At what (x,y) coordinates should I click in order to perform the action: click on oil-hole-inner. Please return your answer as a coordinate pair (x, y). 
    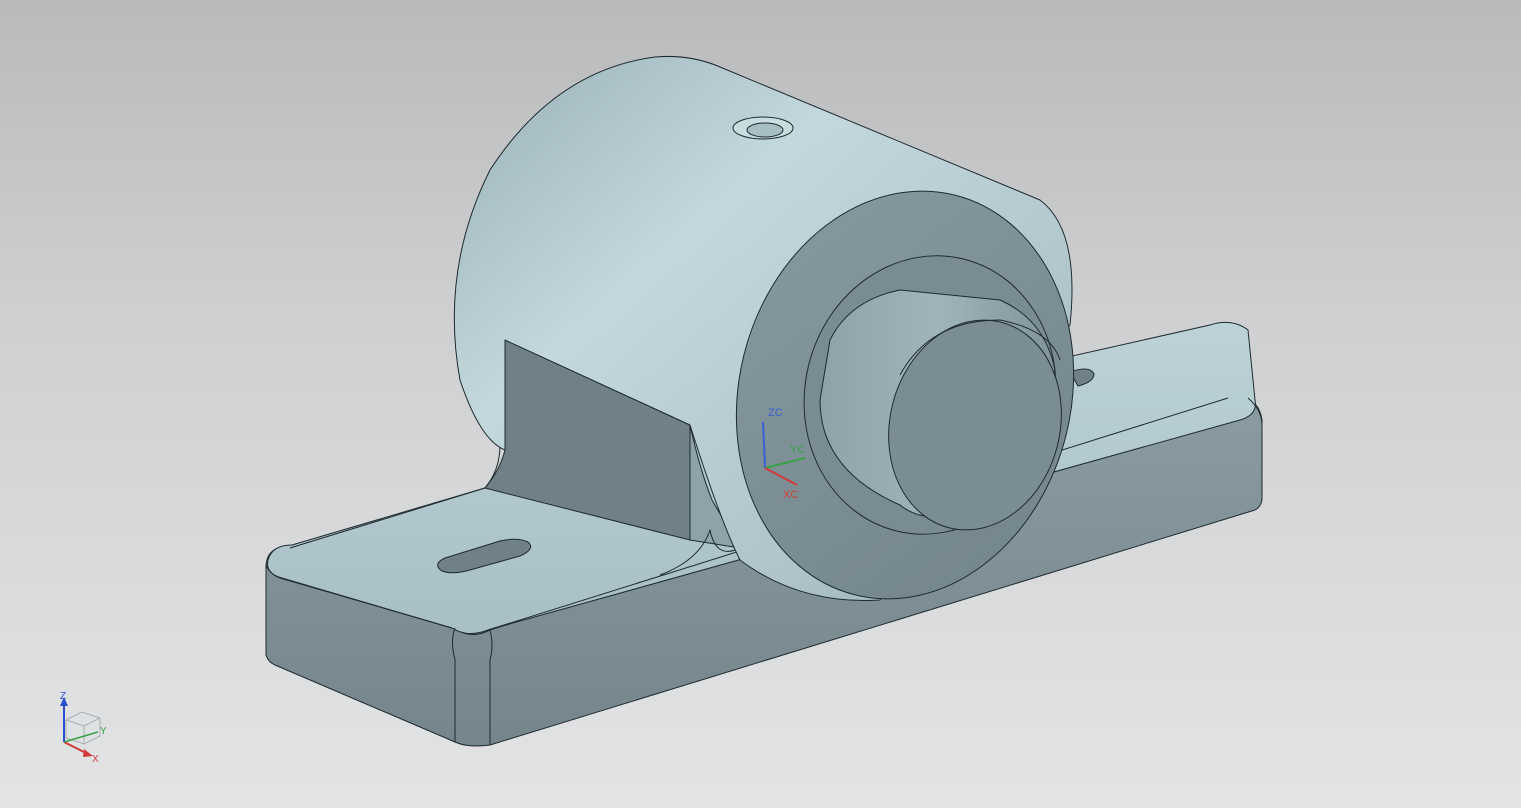
    Looking at the image, I should click on (765, 130).